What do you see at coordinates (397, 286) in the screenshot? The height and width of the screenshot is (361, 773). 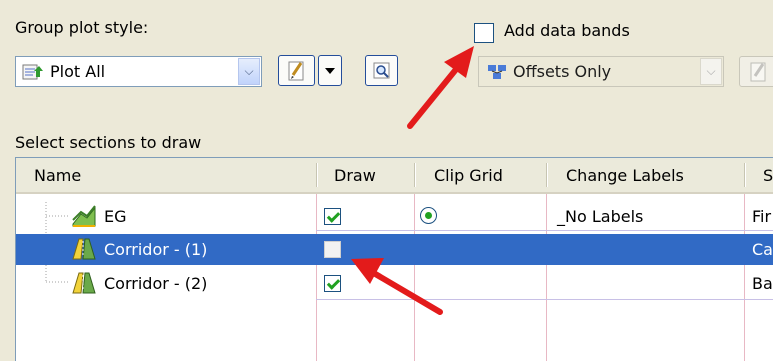 I see `arrow-to-draw-checkbox` at bounding box center [397, 286].